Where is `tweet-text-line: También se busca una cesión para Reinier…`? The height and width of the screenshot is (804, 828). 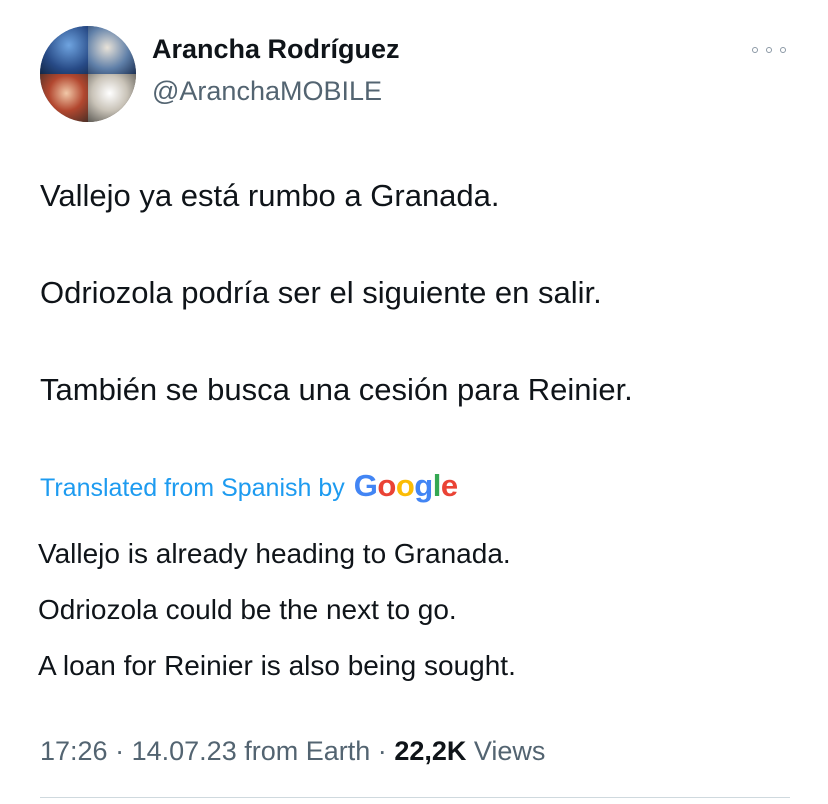 tweet-text-line: También se busca una cesión para Reinier… is located at coordinates (336, 389).